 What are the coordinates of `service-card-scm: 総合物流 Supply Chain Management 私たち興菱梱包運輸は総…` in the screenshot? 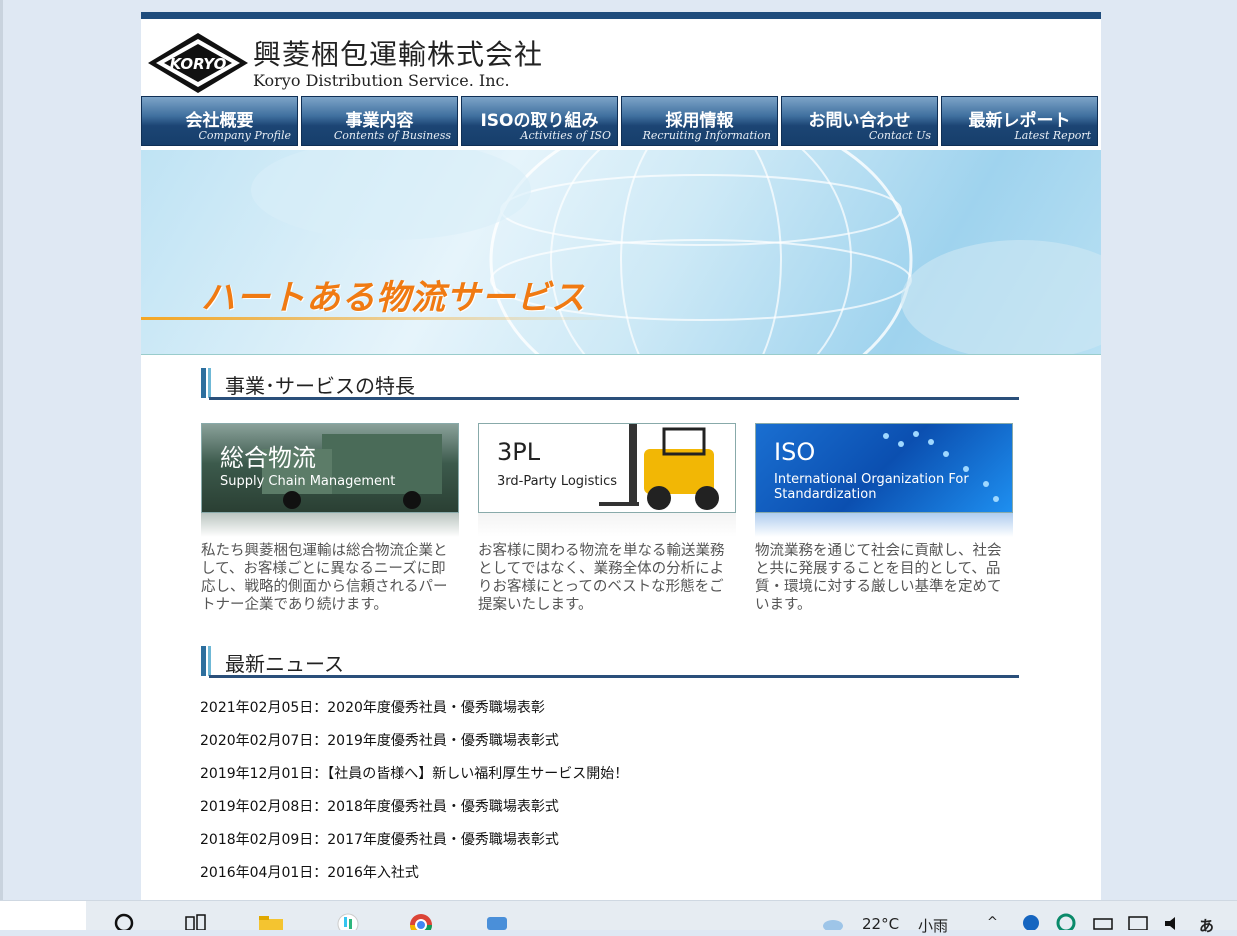 It's located at (330, 518).